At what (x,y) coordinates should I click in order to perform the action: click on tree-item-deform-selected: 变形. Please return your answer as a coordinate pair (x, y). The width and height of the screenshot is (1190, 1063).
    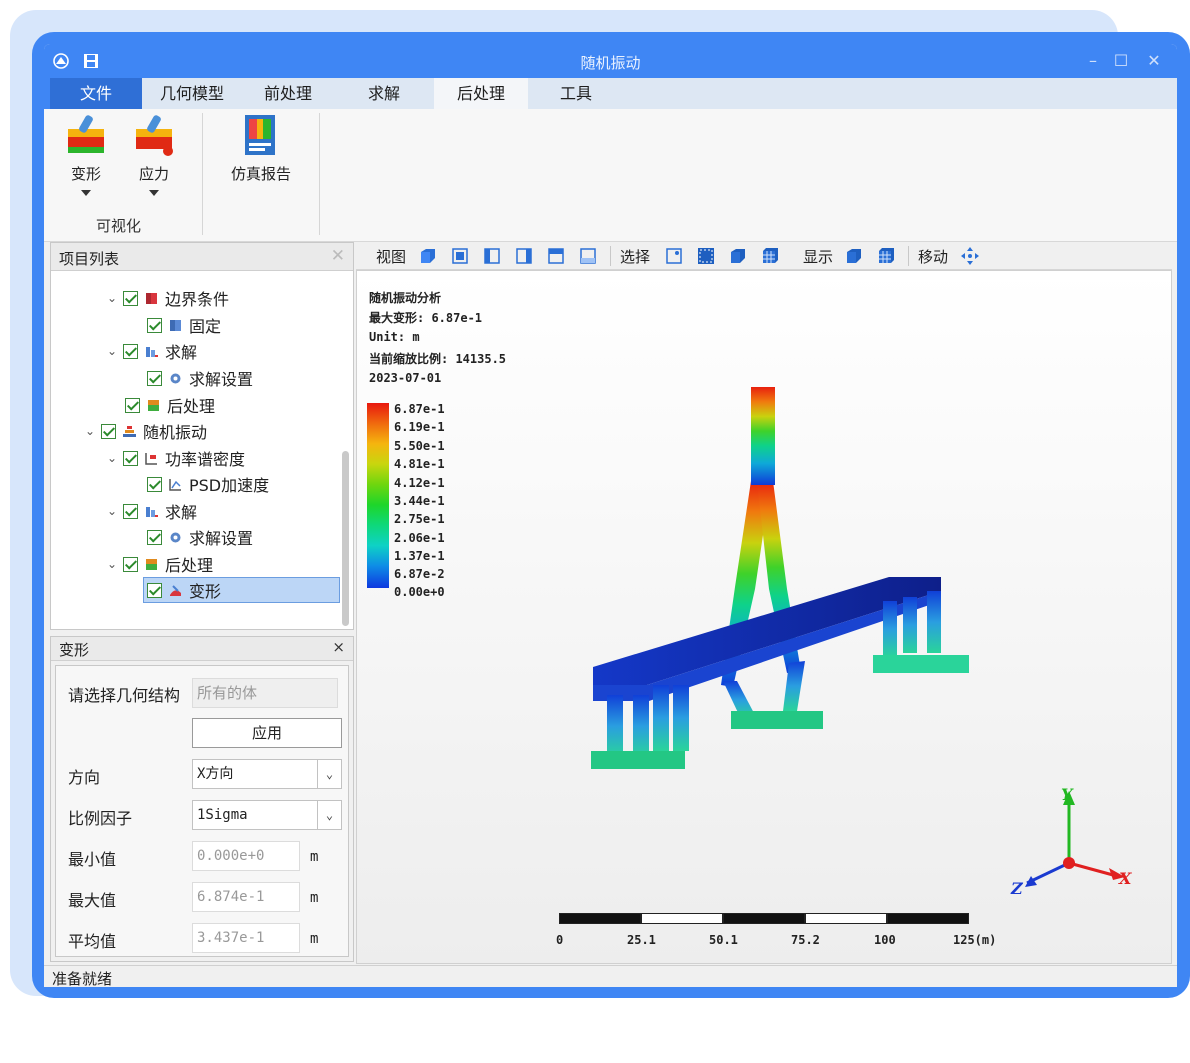
    Looking at the image, I should click on (241, 590).